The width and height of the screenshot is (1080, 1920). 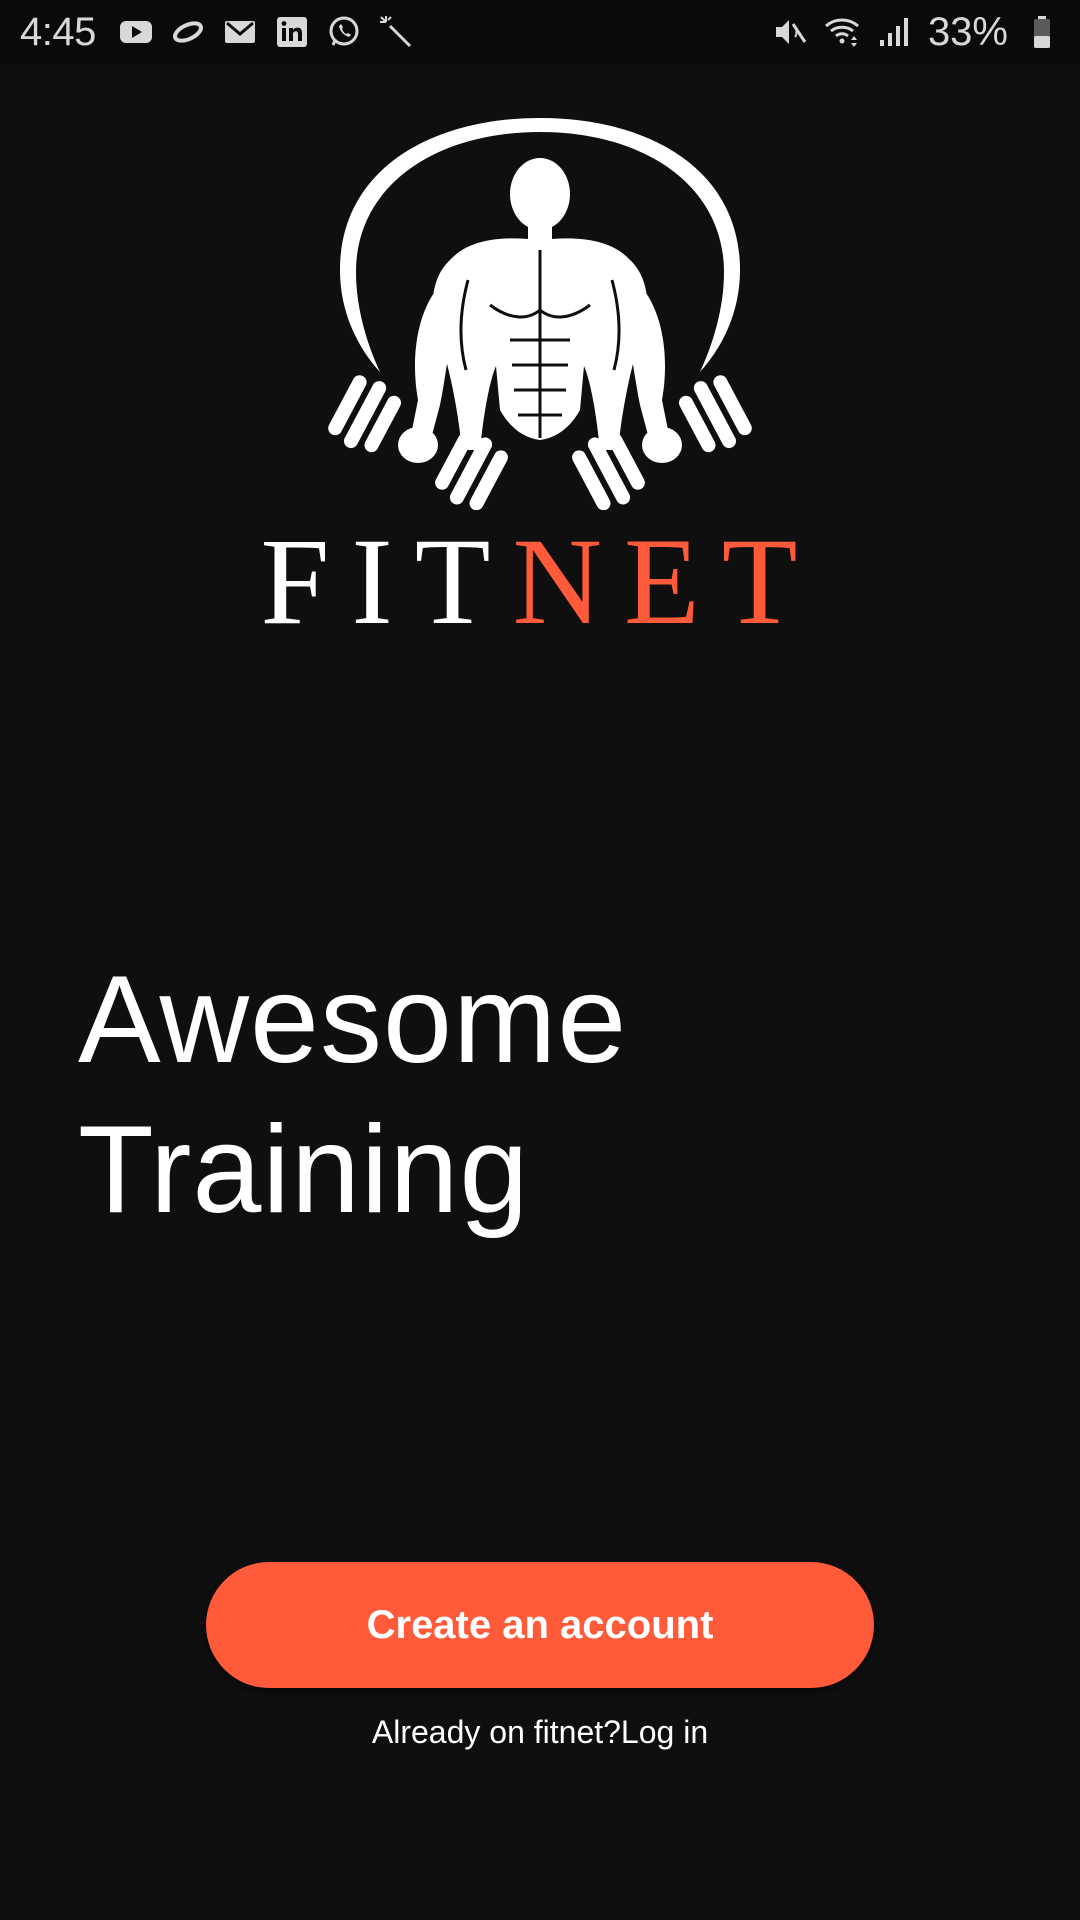 I want to click on mute-icon, so click(x=790, y=32).